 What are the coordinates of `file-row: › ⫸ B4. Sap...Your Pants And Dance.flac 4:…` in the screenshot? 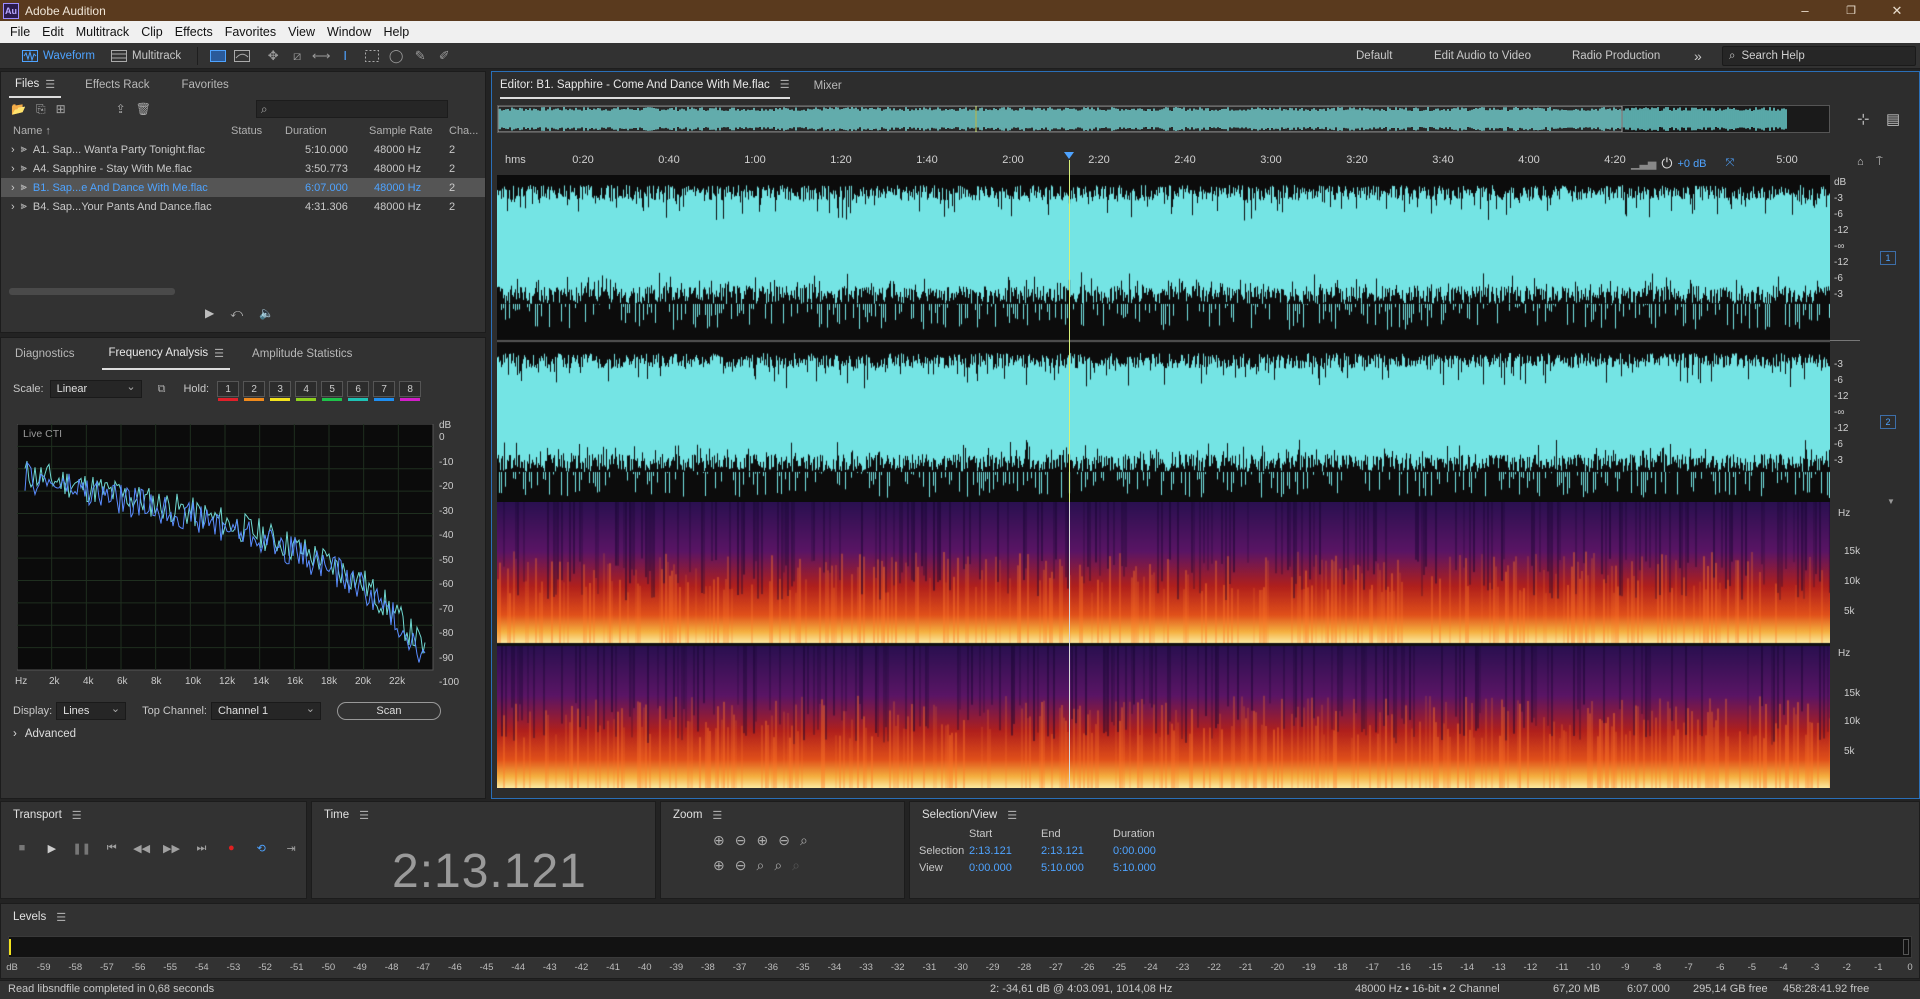 It's located at (243, 206).